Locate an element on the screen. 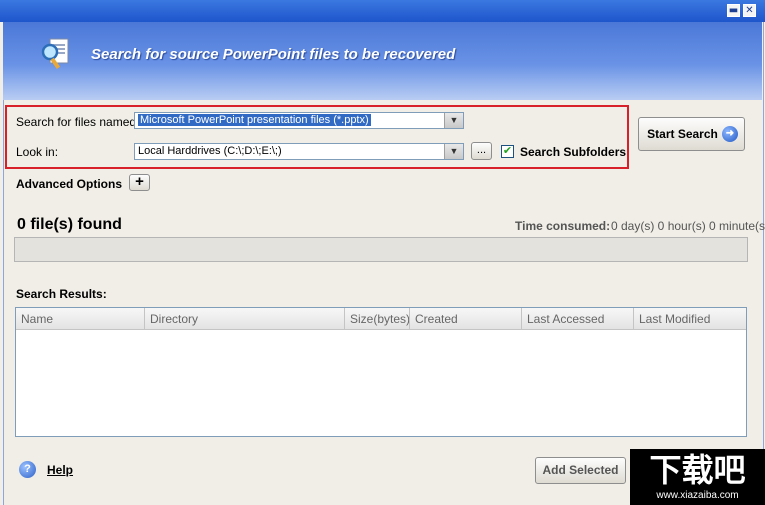 This screenshot has width=765, height=505. document-search-icon is located at coordinates (55, 54).